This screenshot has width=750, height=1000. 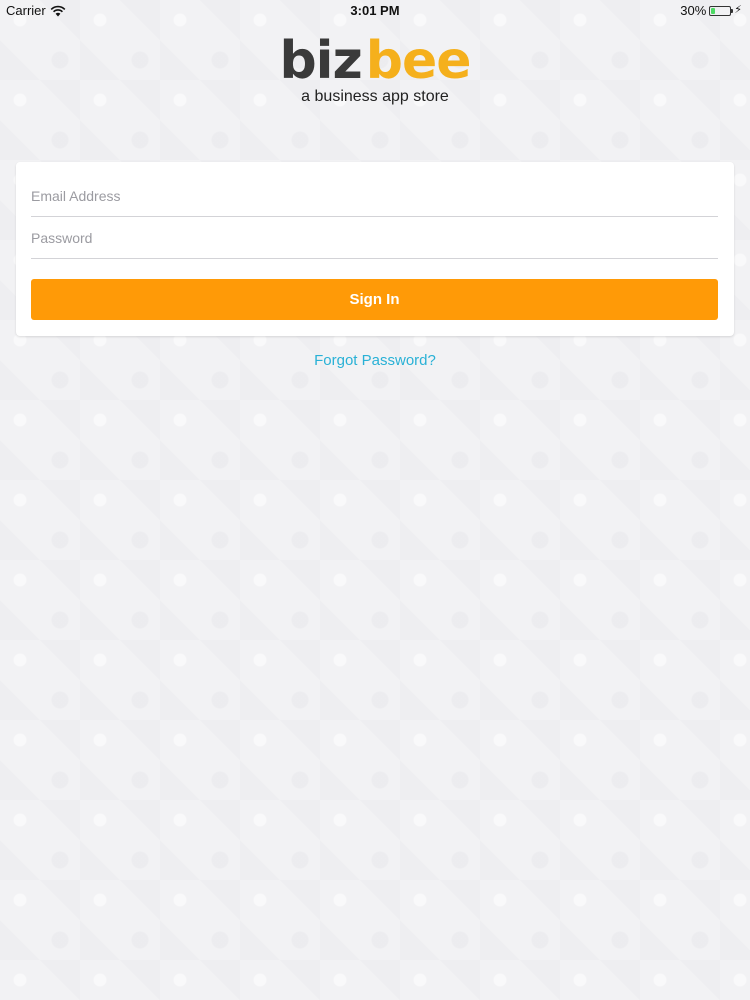 What do you see at coordinates (418, 61) in the screenshot?
I see `logo-bee: bee` at bounding box center [418, 61].